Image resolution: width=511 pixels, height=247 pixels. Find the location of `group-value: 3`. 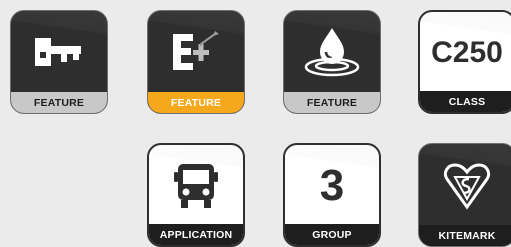

group-value: 3 is located at coordinates (332, 185).